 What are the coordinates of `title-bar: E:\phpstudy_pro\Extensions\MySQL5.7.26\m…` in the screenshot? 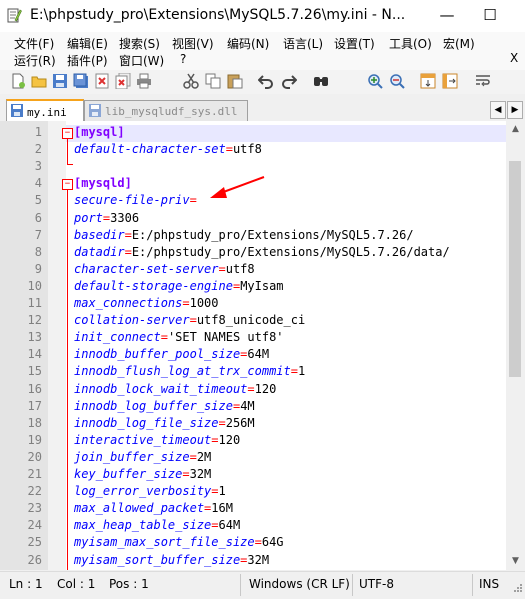 It's located at (262, 16).